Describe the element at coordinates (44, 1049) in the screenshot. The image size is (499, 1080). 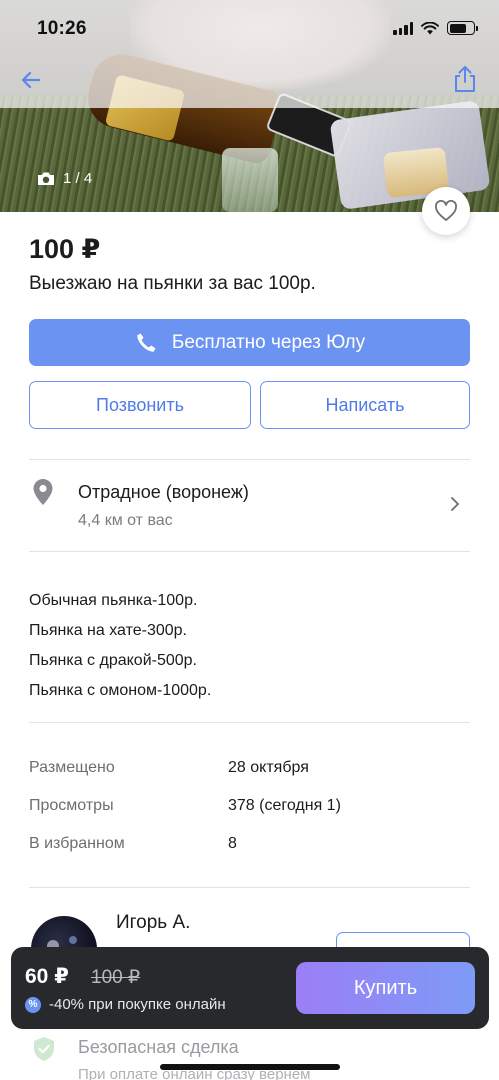
I see `shield-check-icon` at that location.